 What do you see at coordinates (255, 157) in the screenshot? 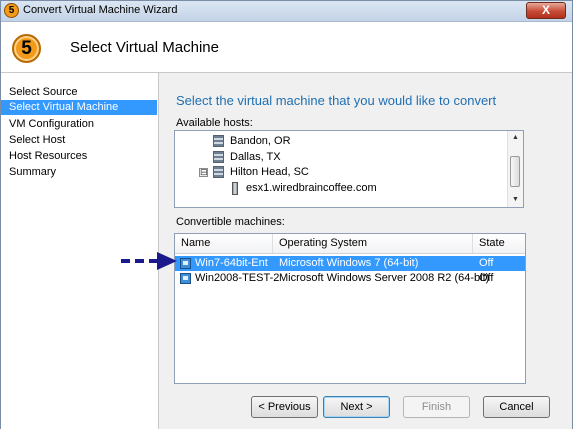
I see `tree-item-label: Dallas, TX` at bounding box center [255, 157].